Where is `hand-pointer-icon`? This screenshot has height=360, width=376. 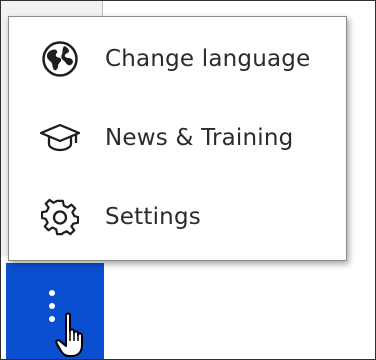 hand-pointer-icon is located at coordinates (69, 334).